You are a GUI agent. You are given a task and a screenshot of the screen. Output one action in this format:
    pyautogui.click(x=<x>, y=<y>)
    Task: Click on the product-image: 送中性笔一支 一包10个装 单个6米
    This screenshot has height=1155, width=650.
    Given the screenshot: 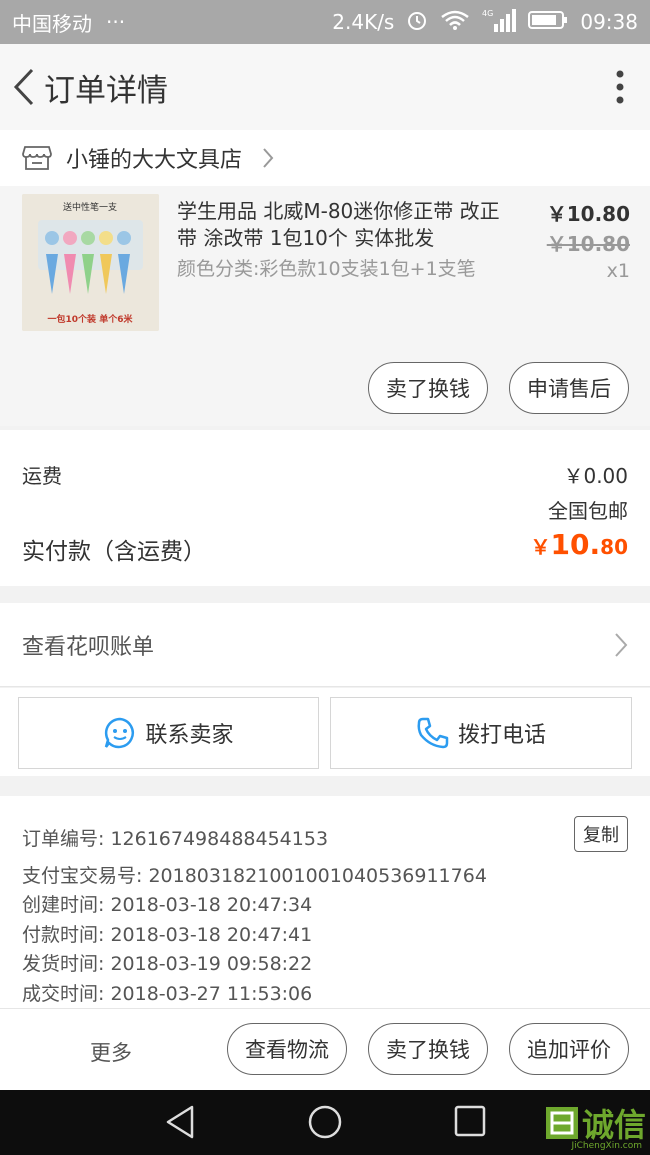 What is the action you would take?
    pyautogui.click(x=90, y=262)
    